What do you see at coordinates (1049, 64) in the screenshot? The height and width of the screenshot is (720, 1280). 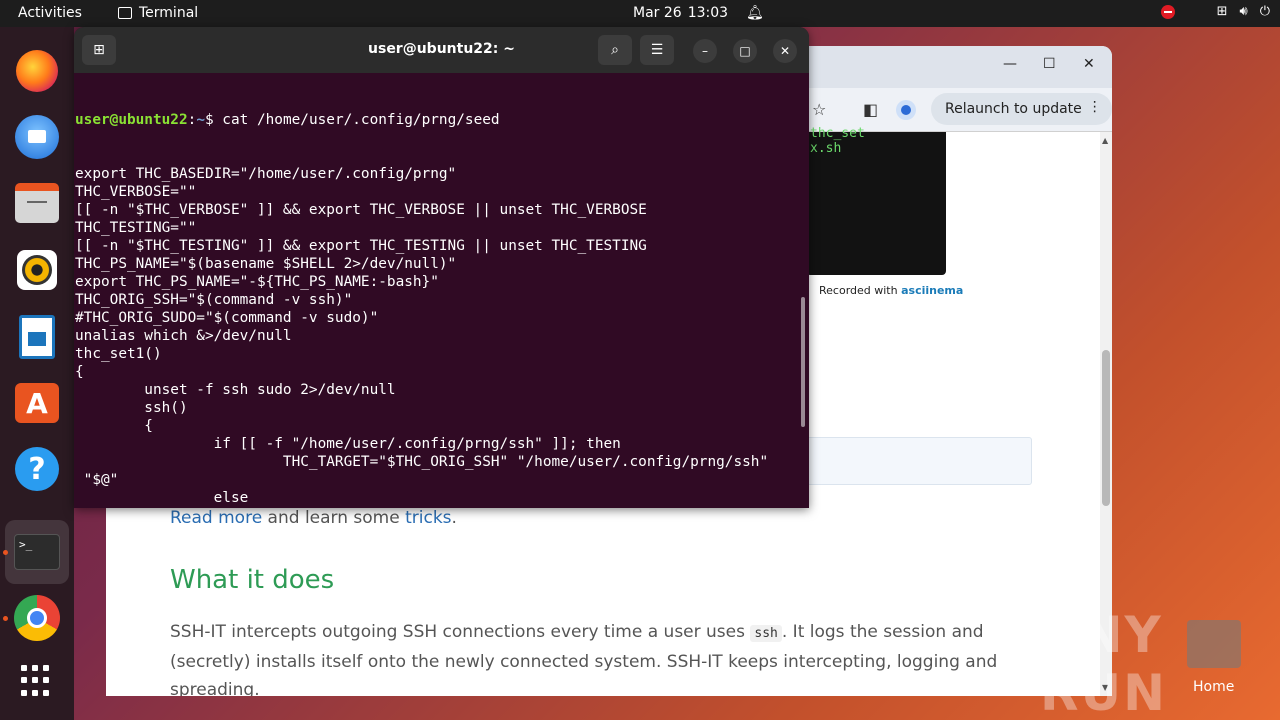 I see `maximize-icon: ☐` at bounding box center [1049, 64].